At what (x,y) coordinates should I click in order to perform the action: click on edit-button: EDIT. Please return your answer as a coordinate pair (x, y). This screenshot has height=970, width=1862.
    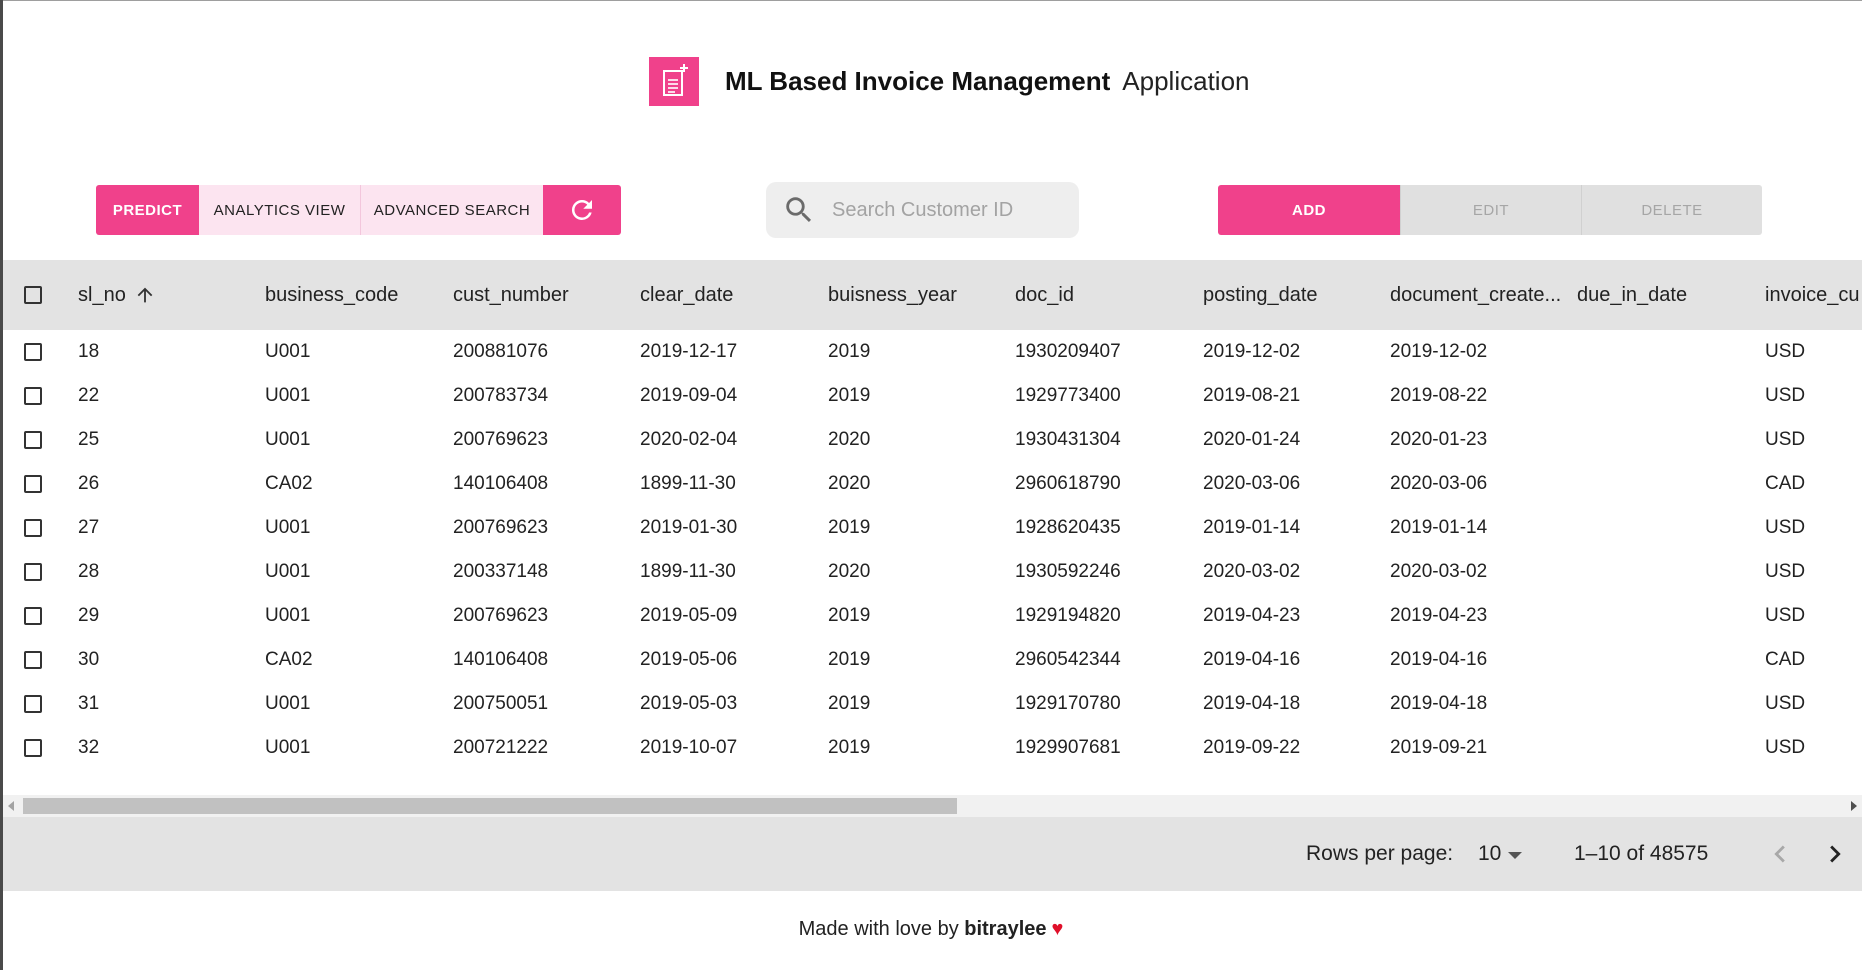
    Looking at the image, I should click on (1490, 210).